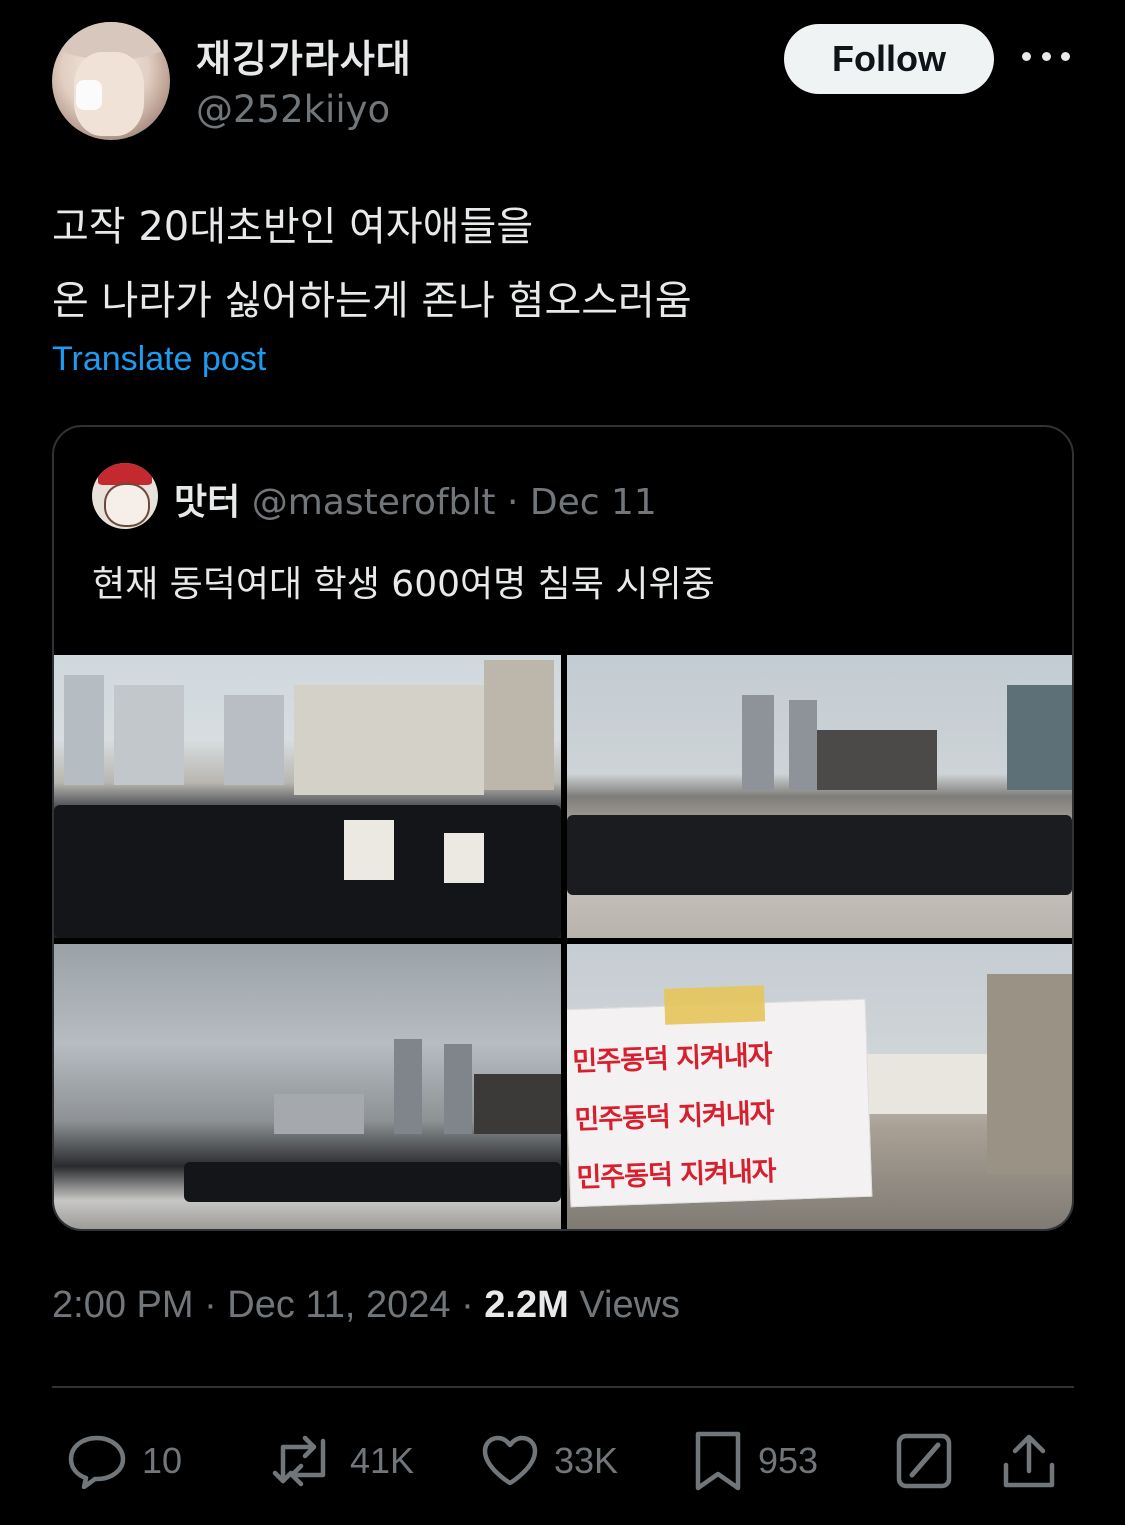 The height and width of the screenshot is (1525, 1125). I want to click on repost-count: 41K, so click(382, 1460).